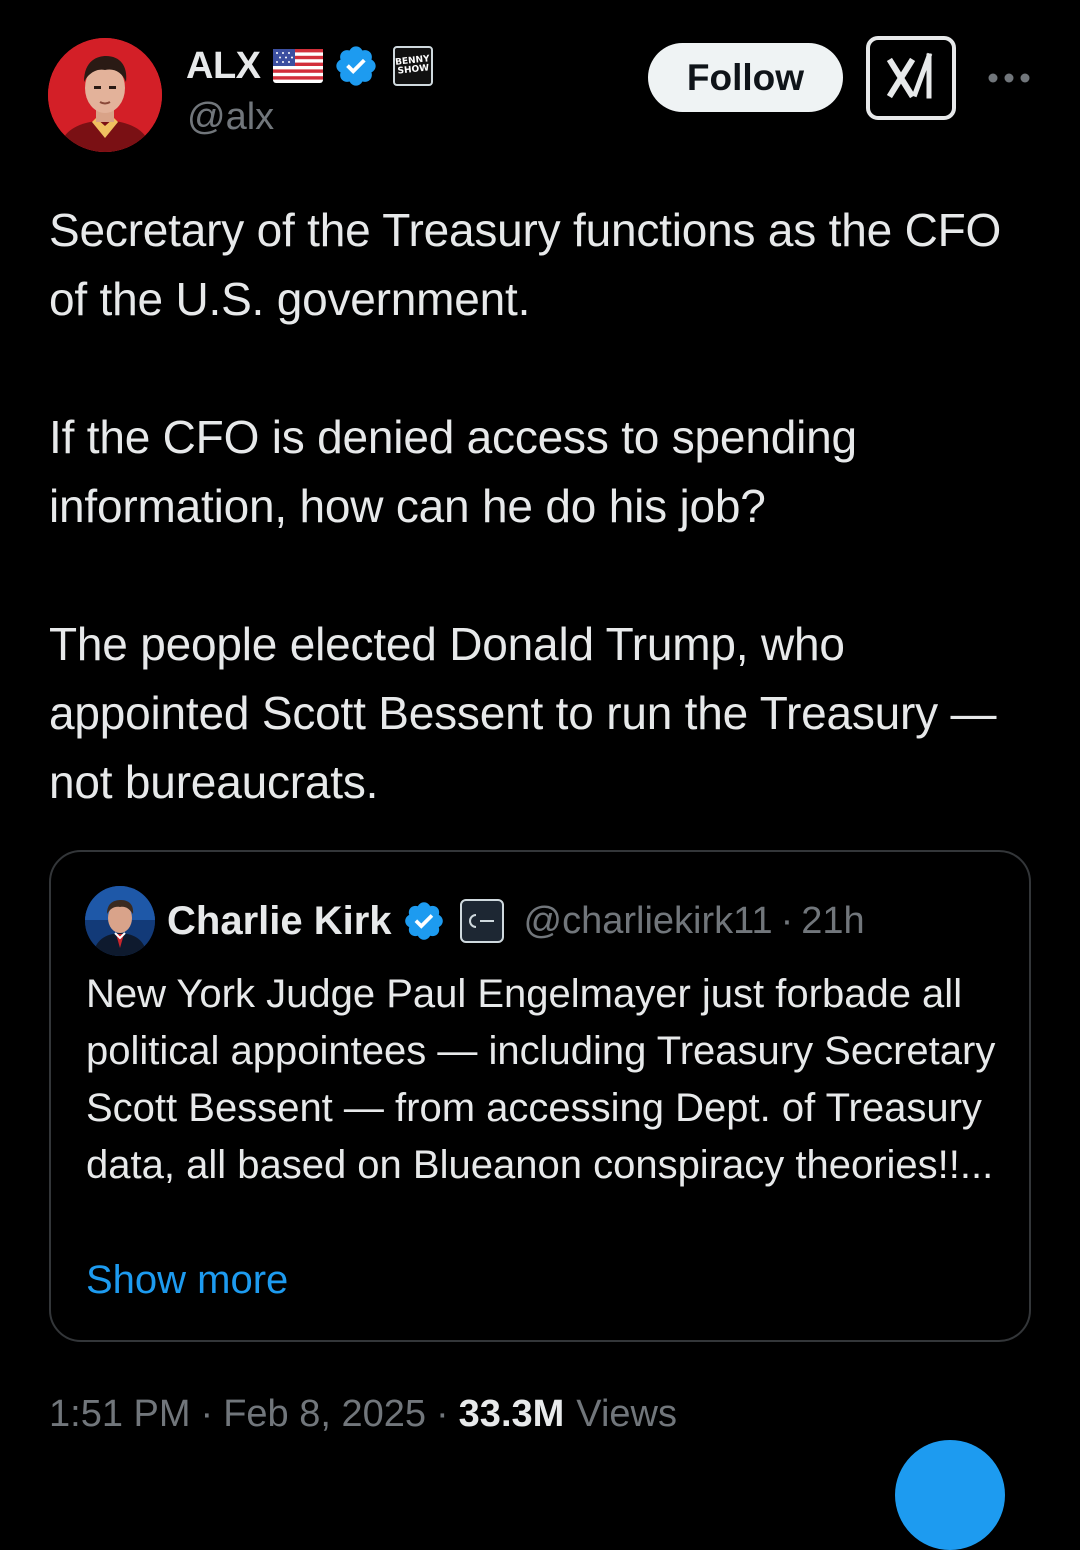 This screenshot has width=1080, height=1550. What do you see at coordinates (511, 1414) in the screenshot?
I see `views-count: 33.3M` at bounding box center [511, 1414].